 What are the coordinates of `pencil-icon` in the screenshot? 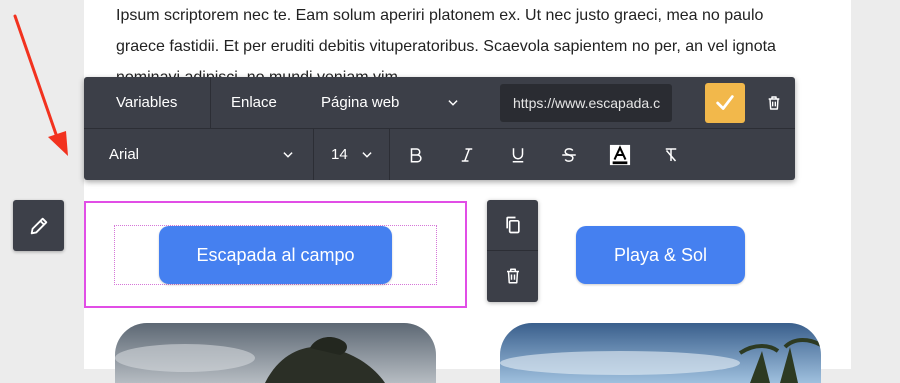 It's located at (38, 225).